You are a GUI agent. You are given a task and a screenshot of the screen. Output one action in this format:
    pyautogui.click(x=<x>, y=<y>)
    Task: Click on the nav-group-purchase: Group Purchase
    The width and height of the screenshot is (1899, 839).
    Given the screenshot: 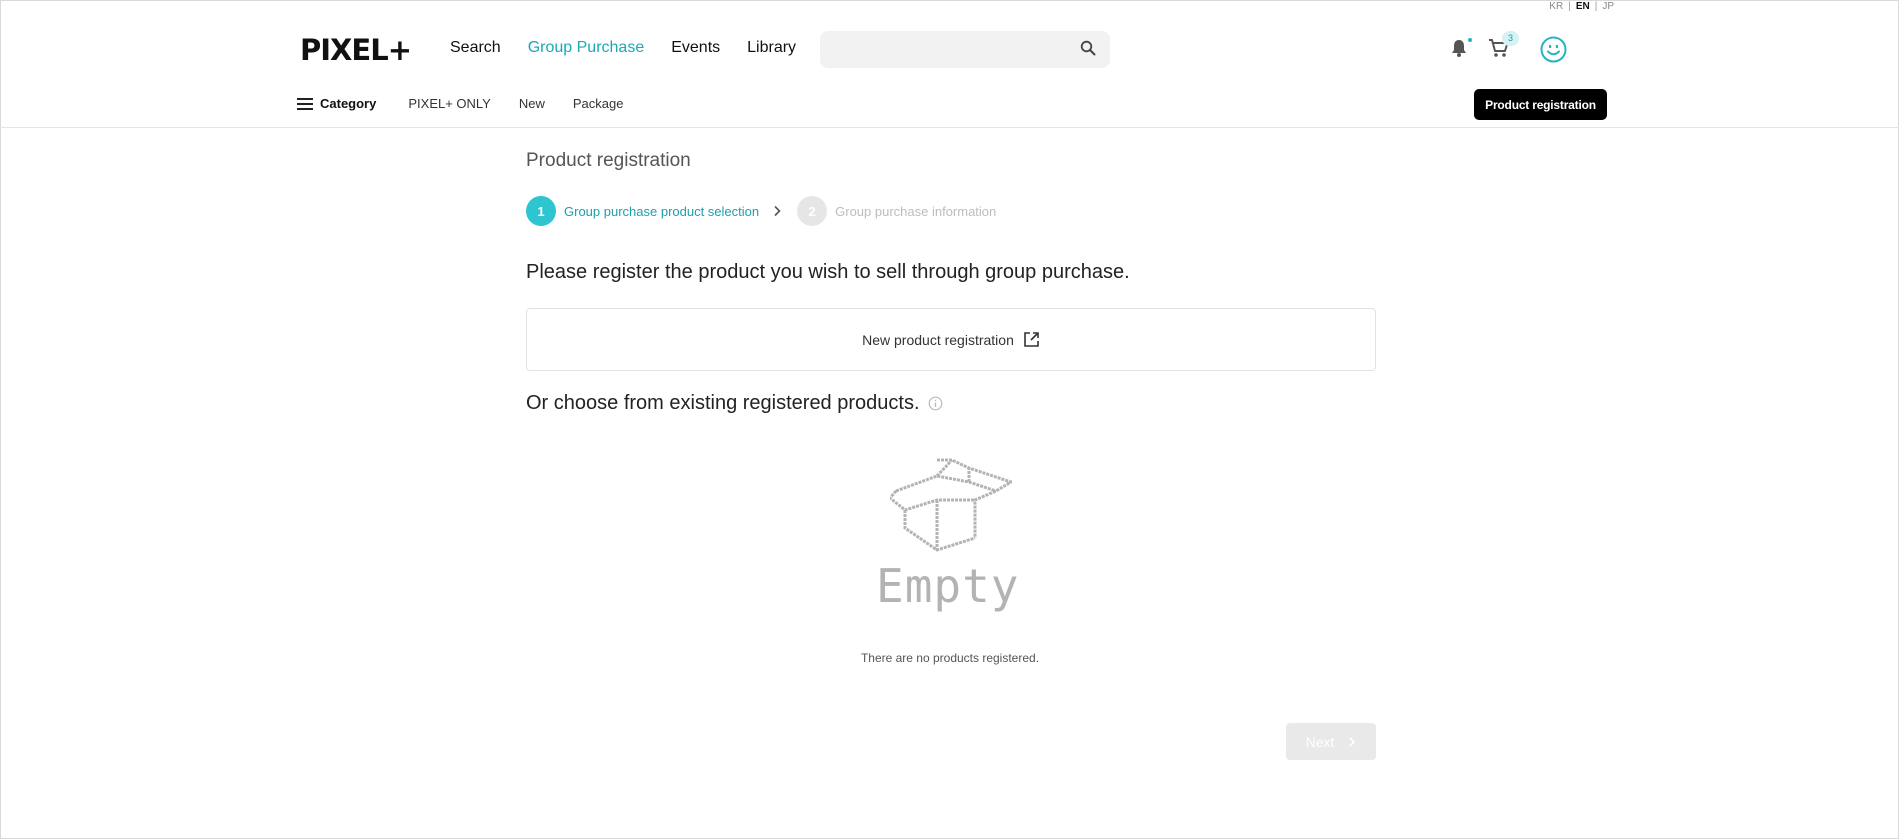 What is the action you would take?
    pyautogui.click(x=586, y=48)
    